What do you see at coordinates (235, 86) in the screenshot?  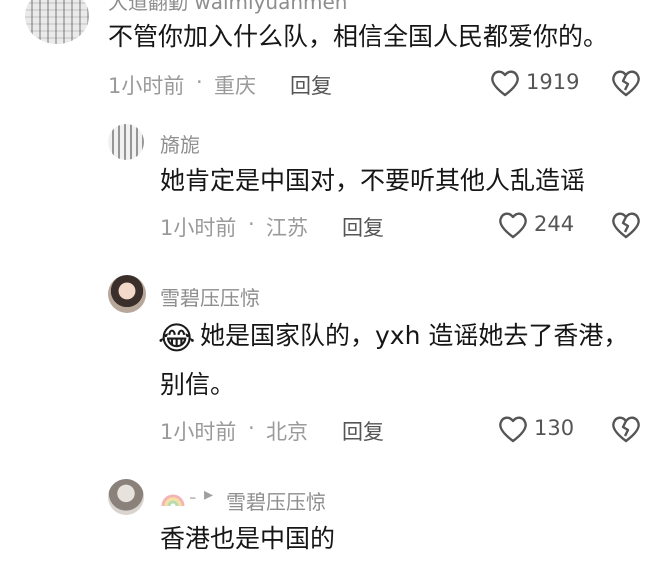 I see `comment-location: 重庆` at bounding box center [235, 86].